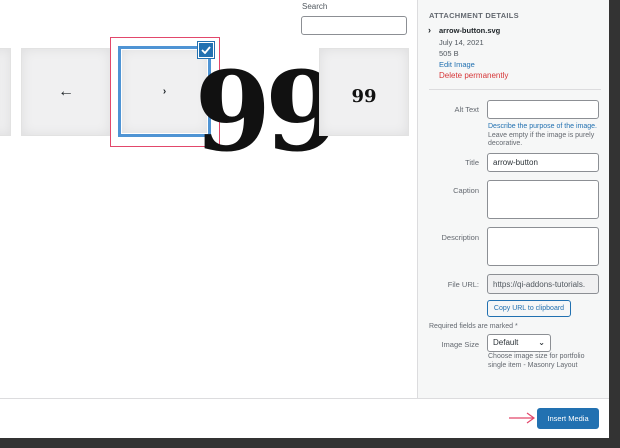  What do you see at coordinates (315, 6) in the screenshot?
I see `search-label: Search` at bounding box center [315, 6].